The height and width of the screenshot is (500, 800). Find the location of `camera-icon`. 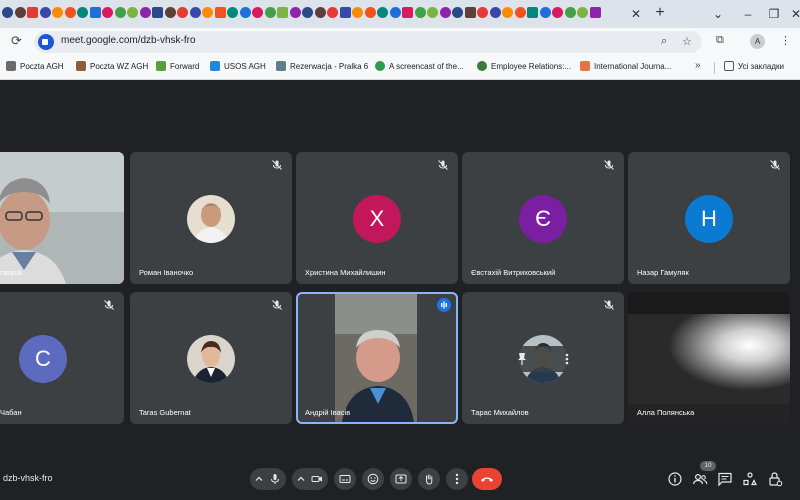

camera-icon is located at coordinates (317, 479).